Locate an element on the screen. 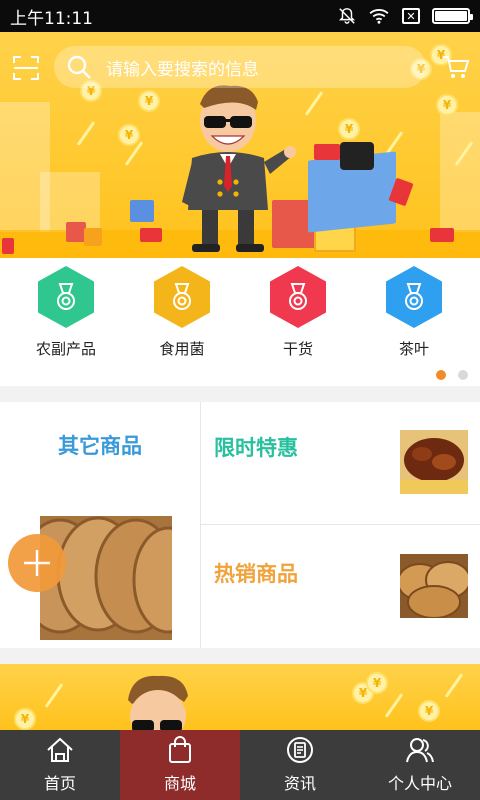 The image size is (480, 800). status-bar: 上午11:11 ✕ is located at coordinates (240, 16).